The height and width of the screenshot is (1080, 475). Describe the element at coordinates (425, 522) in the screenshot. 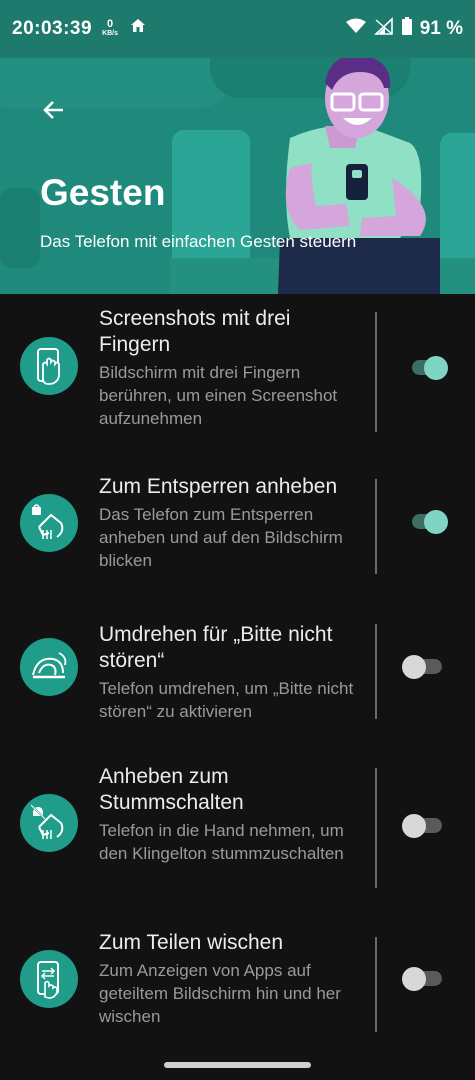

I see `lift-to-unlock-toggle` at that location.